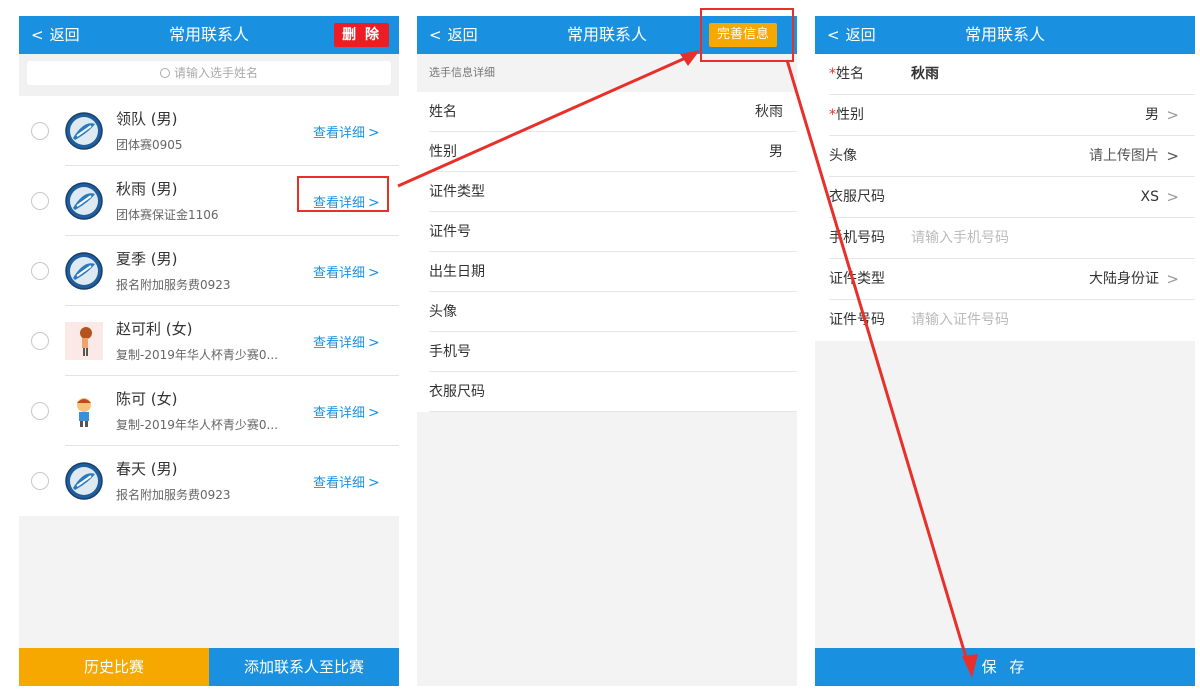  Describe the element at coordinates (607, 192) in the screenshot. I see `detail-field-row: 证件类型` at that location.